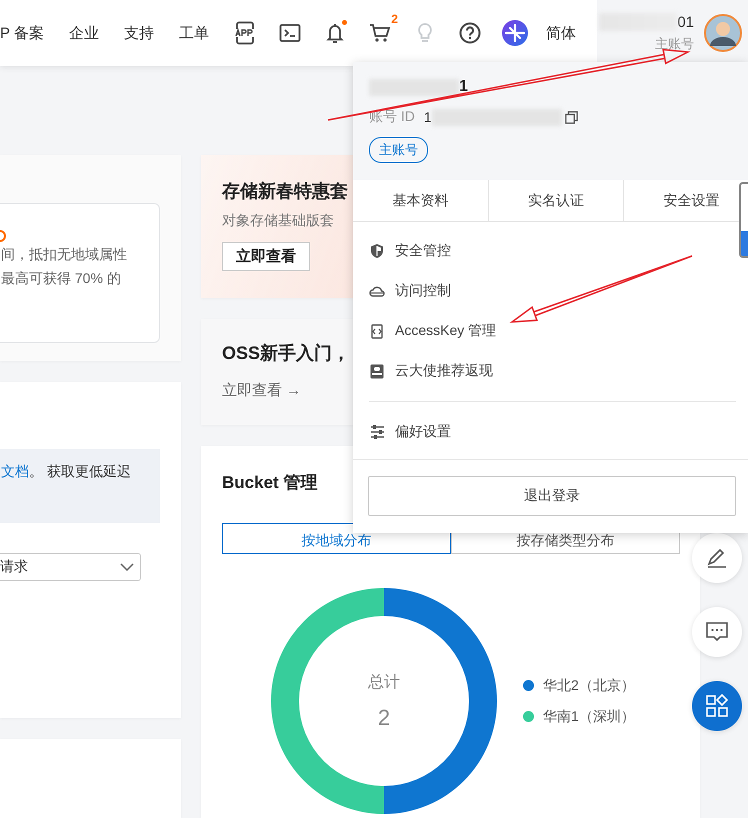  What do you see at coordinates (384, 717) in the screenshot?
I see `total-value: 2` at bounding box center [384, 717].